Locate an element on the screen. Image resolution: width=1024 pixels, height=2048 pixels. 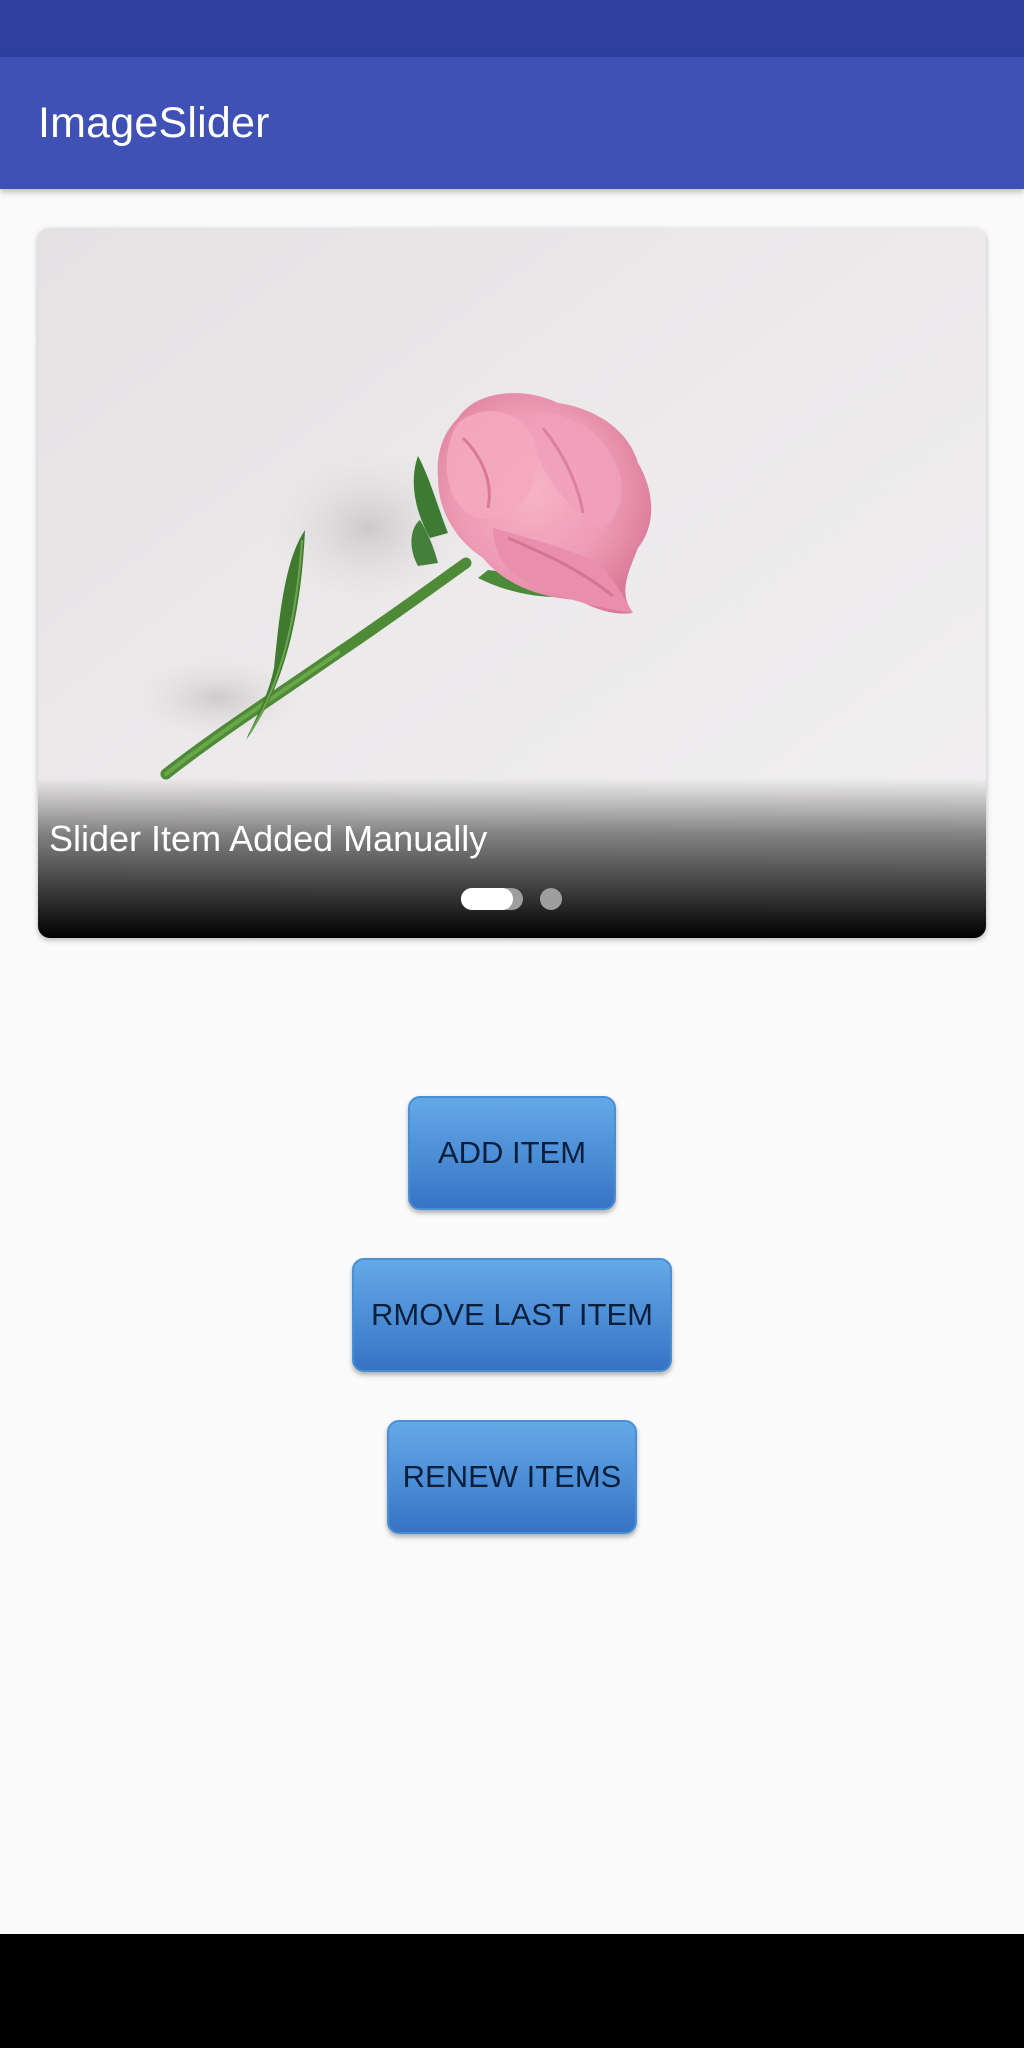
app-title: ImageSlider is located at coordinates (154, 123).